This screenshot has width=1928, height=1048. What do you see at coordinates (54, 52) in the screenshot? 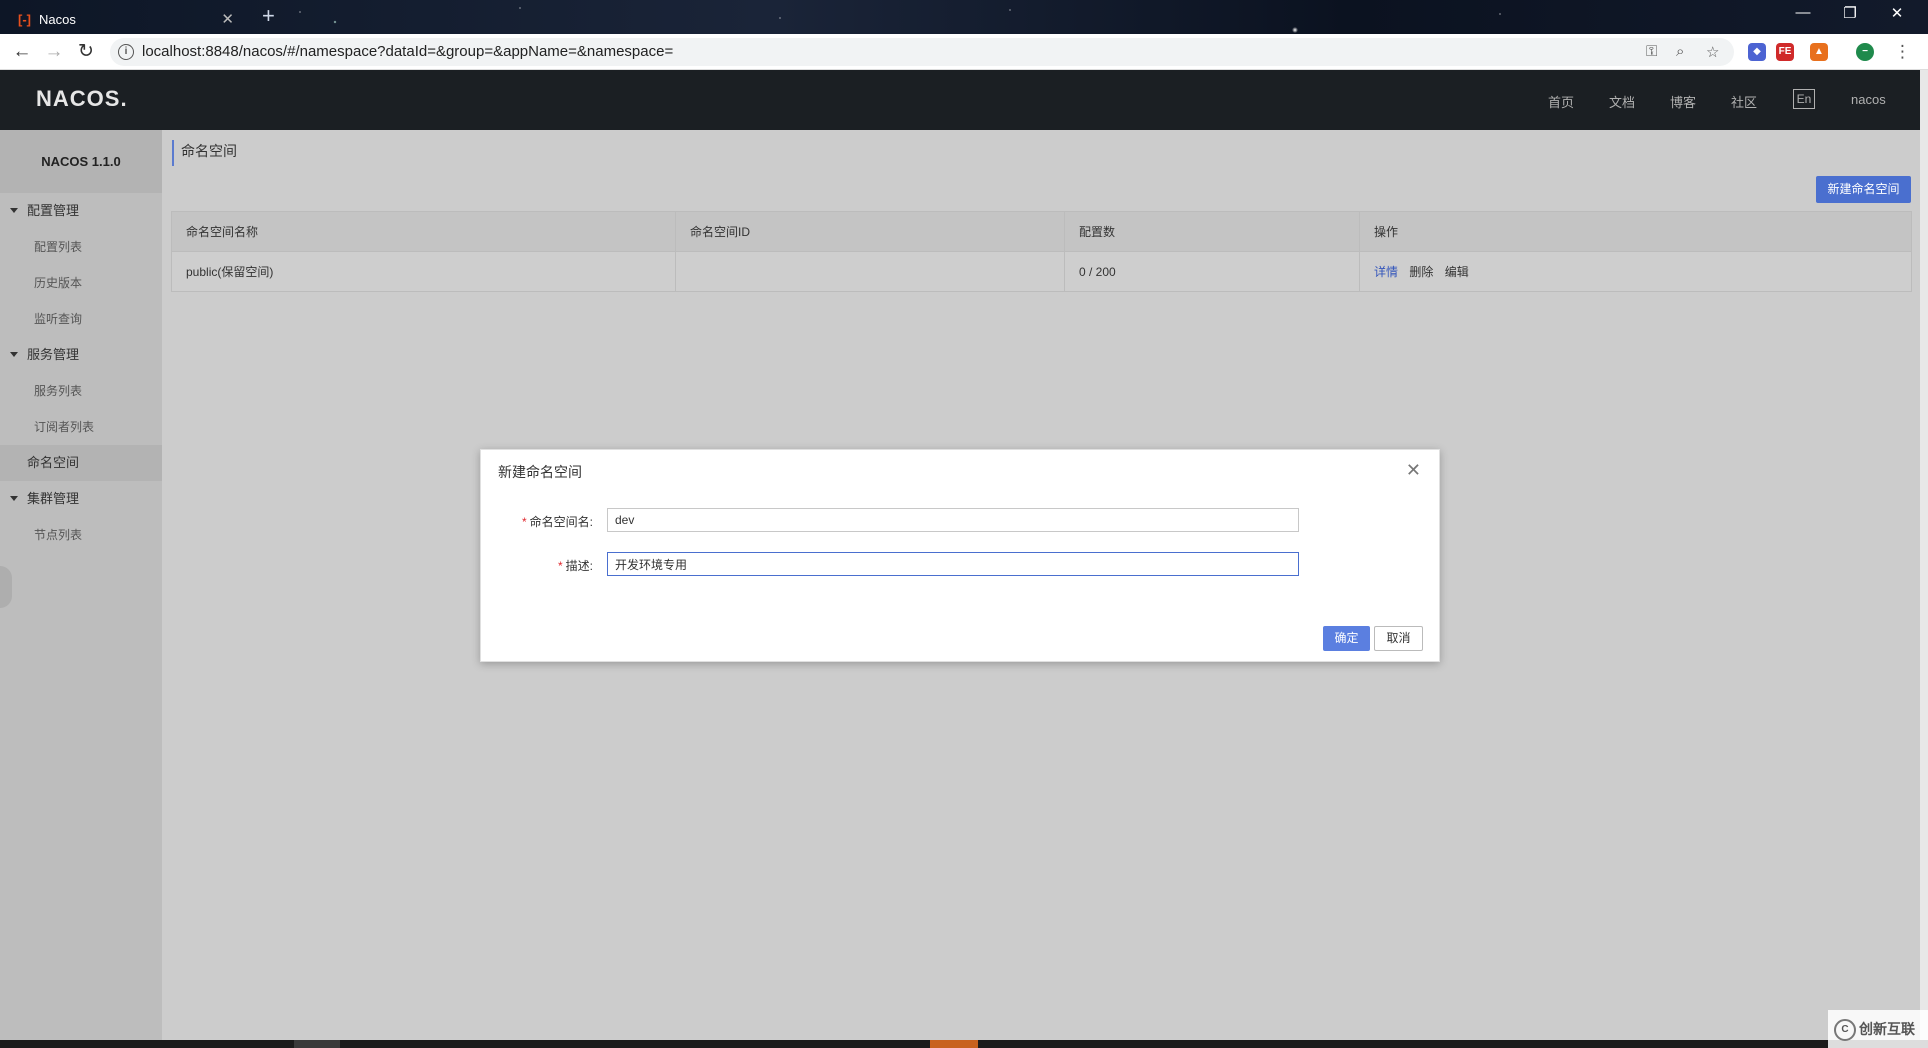
I see `forward-icon: →` at bounding box center [54, 52].